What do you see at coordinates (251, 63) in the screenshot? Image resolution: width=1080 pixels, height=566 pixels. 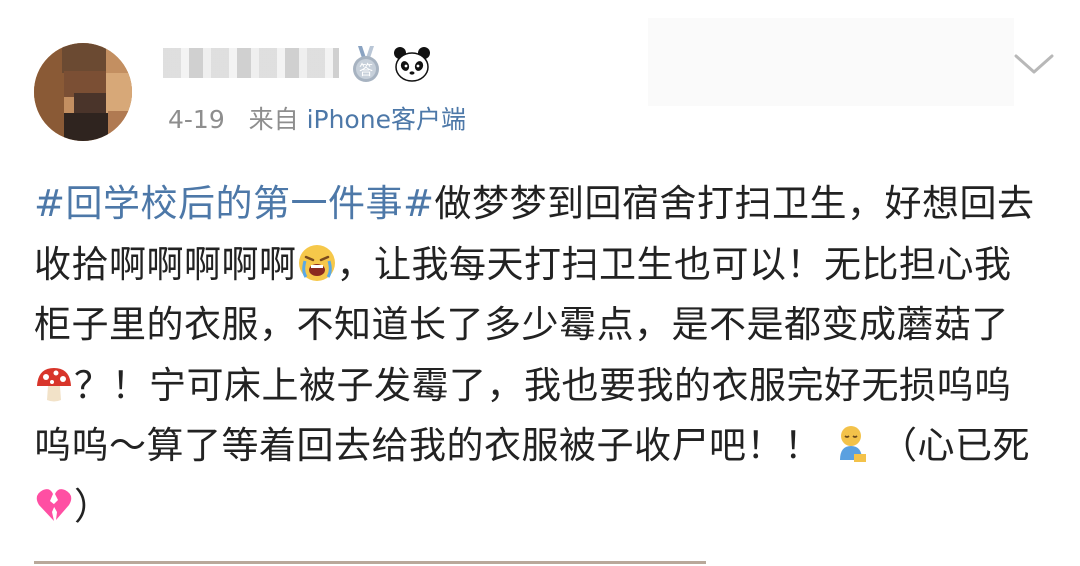 I see `username-blurred` at bounding box center [251, 63].